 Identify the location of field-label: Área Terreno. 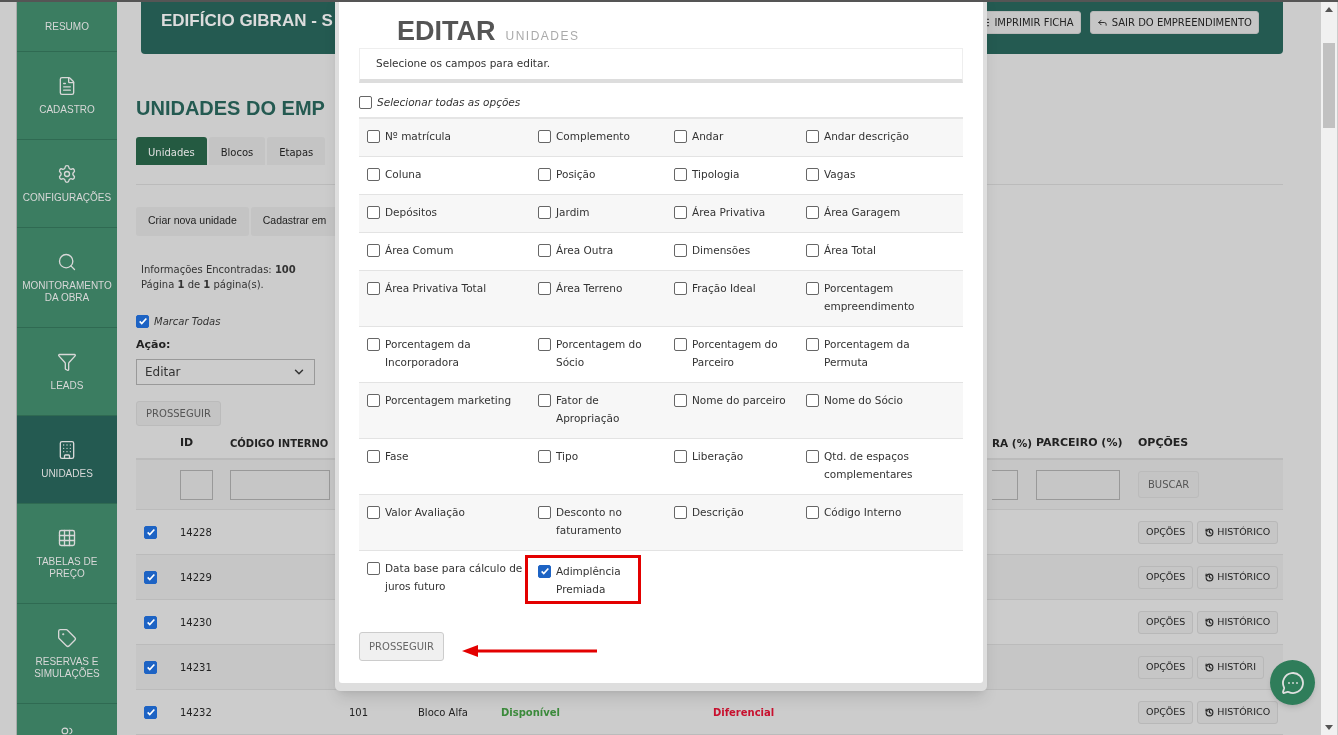
(589, 288).